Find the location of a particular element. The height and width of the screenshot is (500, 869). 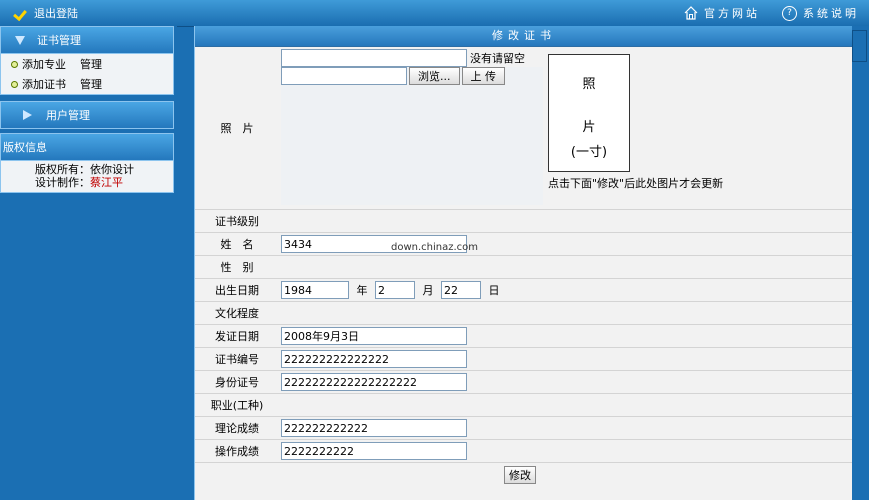

gender-label: 性 别 is located at coordinates (237, 267).